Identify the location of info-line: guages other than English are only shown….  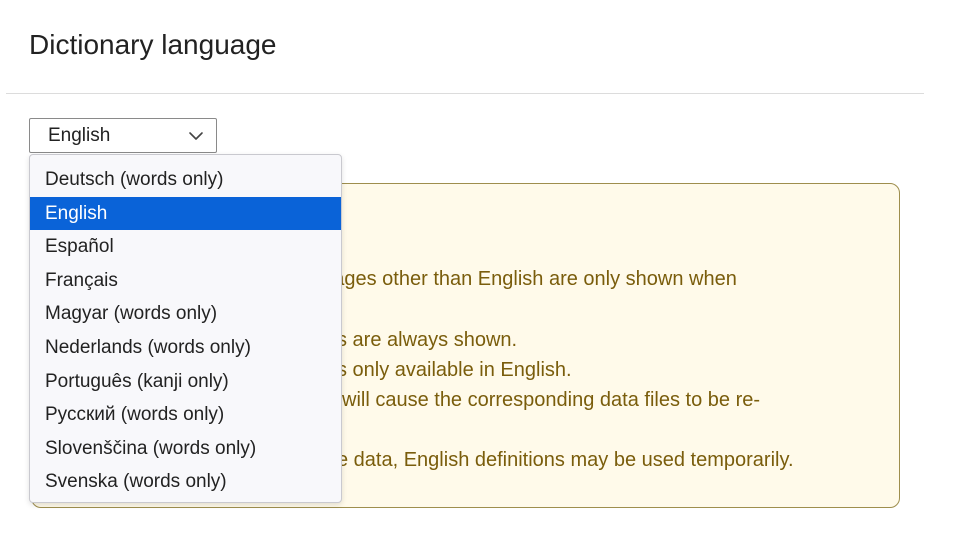
(524, 279).